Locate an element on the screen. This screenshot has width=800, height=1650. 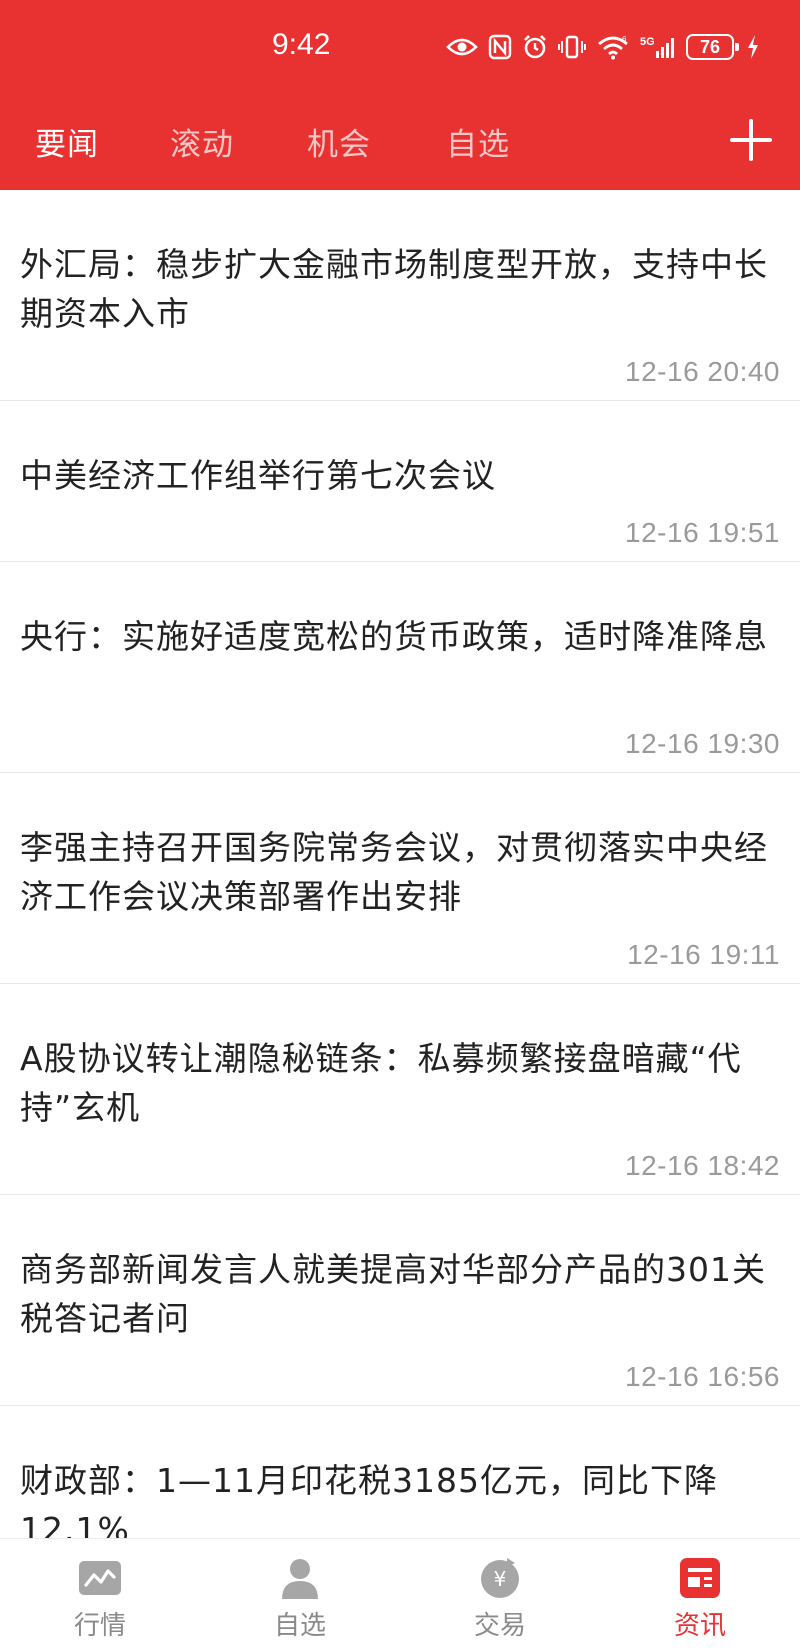
battery-level: 76 is located at coordinates (710, 46).